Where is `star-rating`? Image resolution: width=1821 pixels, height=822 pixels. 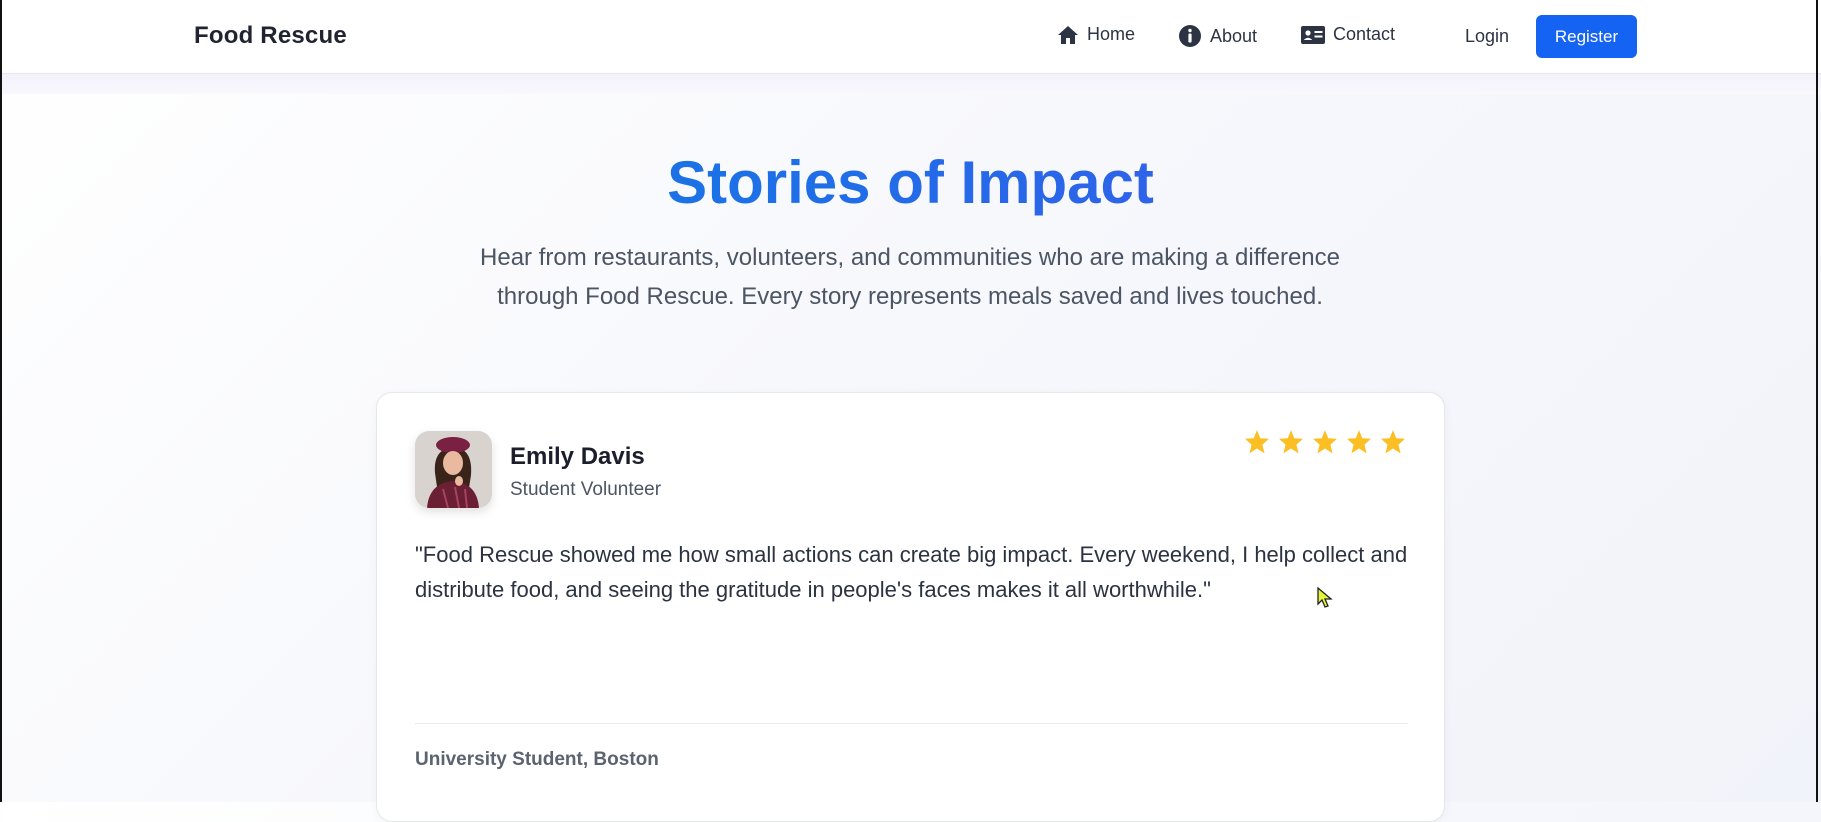 star-rating is located at coordinates (1325, 444).